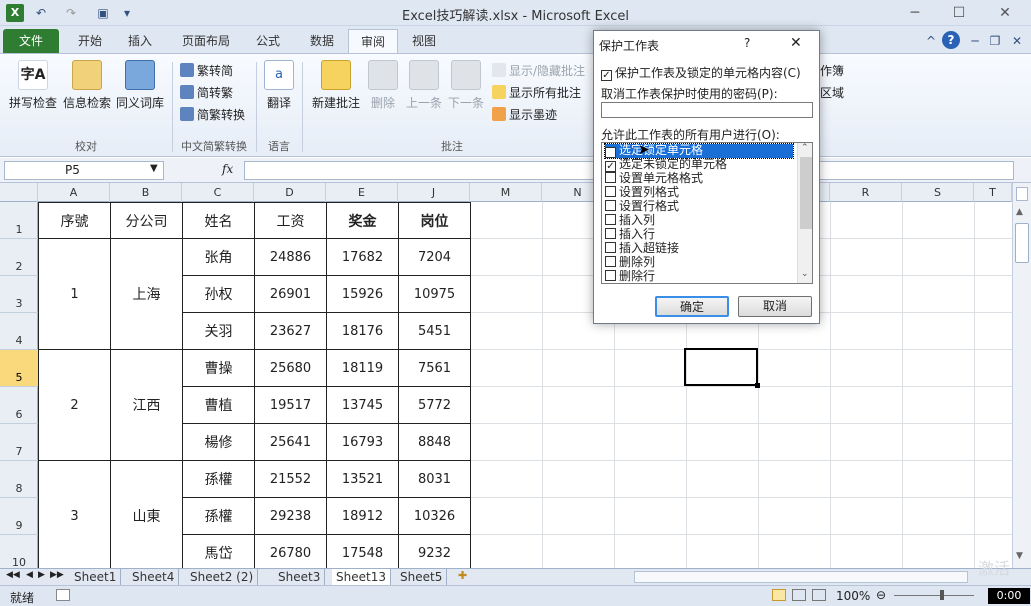 This screenshot has height=606, width=1031. Describe the element at coordinates (1021, 375) in the screenshot. I see `vertical-scrollbar: ▲ ▼` at that location.